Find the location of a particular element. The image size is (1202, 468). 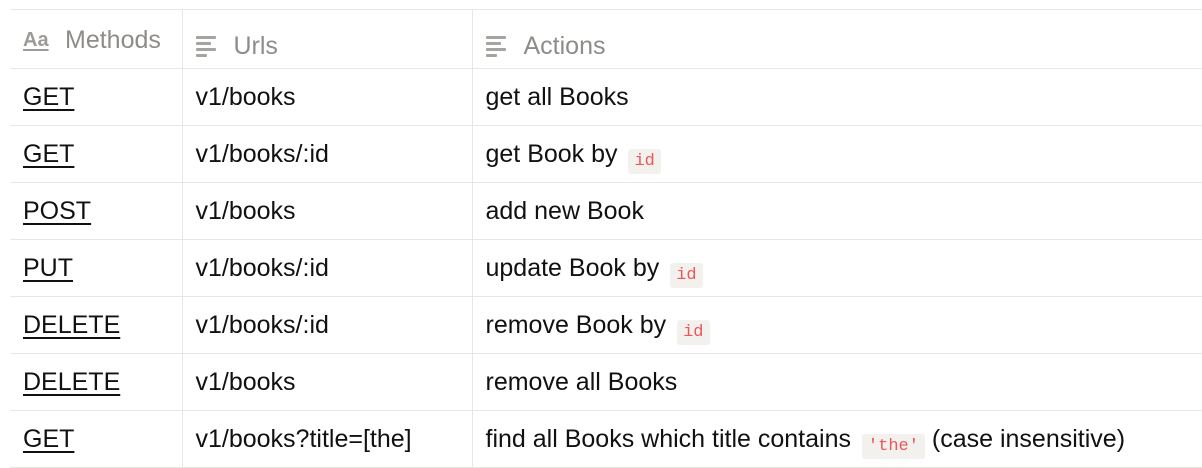

action-text: get all Books is located at coordinates (557, 96).